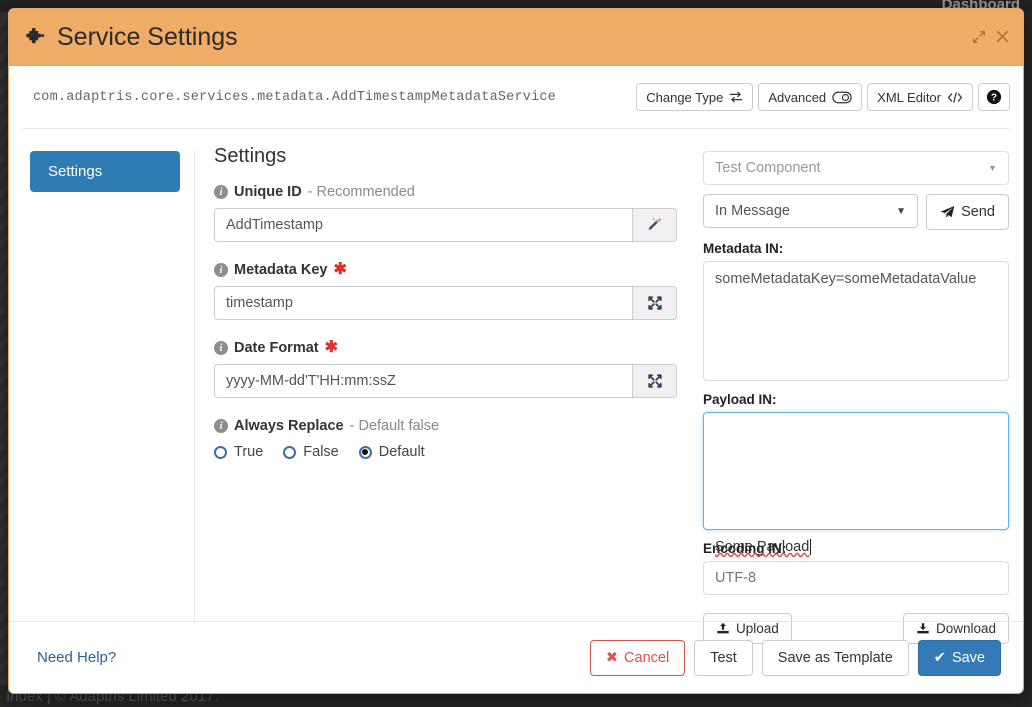  What do you see at coordinates (797, 97) in the screenshot?
I see `advanced-label: Advanced` at bounding box center [797, 97].